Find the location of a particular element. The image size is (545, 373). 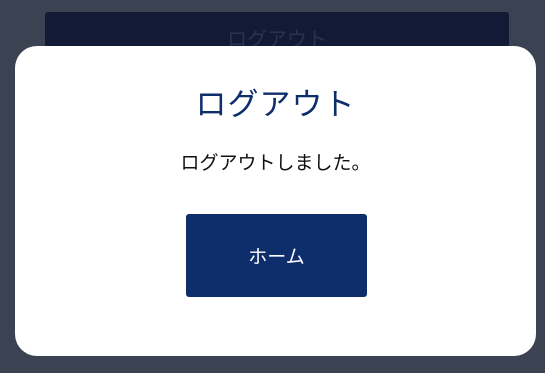

dialog-title: ログアウト is located at coordinates (275, 105).